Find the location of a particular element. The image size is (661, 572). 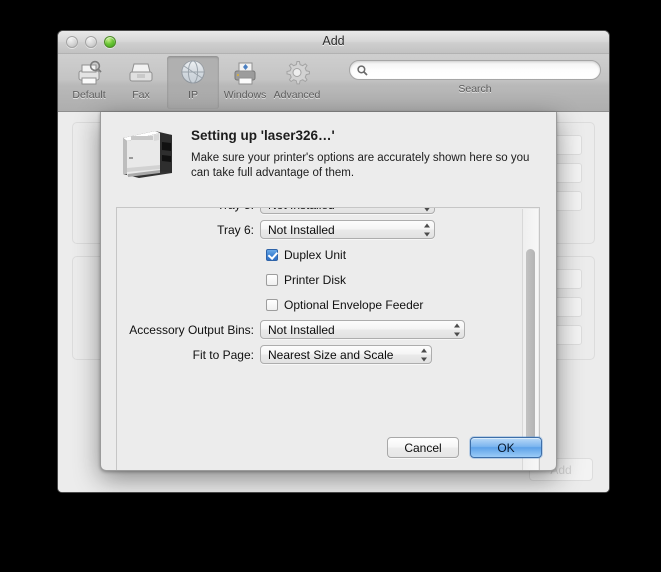

fit-to-page-label: Fit to Page: is located at coordinates (223, 354).